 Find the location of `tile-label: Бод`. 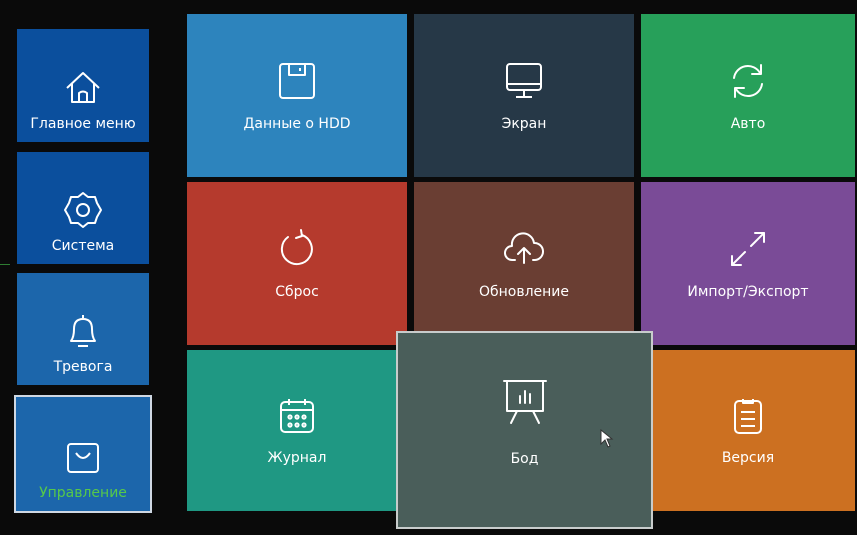

tile-label: Бод is located at coordinates (524, 459).